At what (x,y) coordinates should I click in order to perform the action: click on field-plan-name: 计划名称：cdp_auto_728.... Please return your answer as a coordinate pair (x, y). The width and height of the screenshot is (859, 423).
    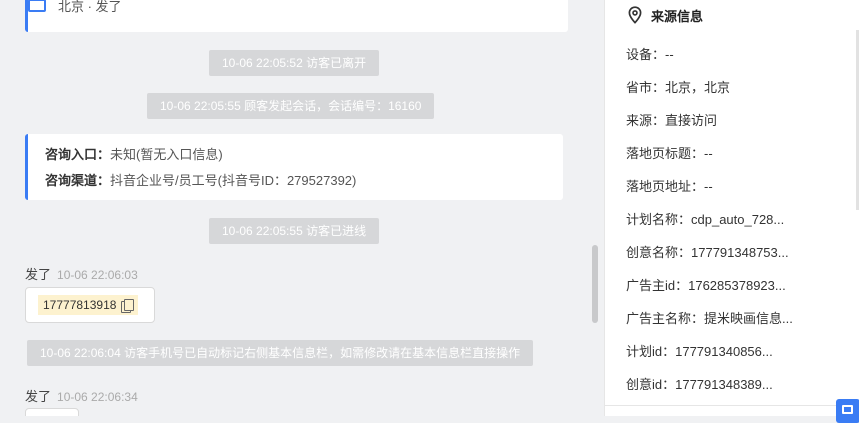
    Looking at the image, I should click on (705, 219).